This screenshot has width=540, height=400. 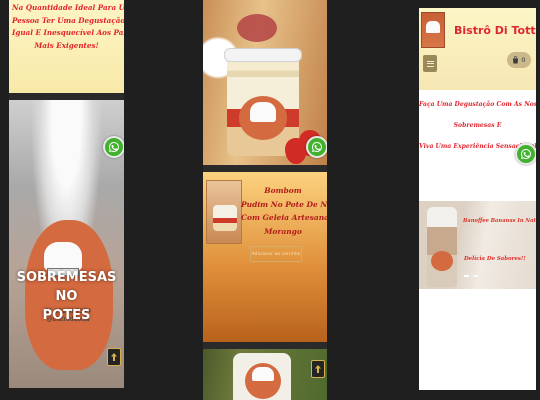 What do you see at coordinates (68, 20) in the screenshot?
I see `intro-line: Pessoa Ter Uma Degustação Sem` at bounding box center [68, 20].